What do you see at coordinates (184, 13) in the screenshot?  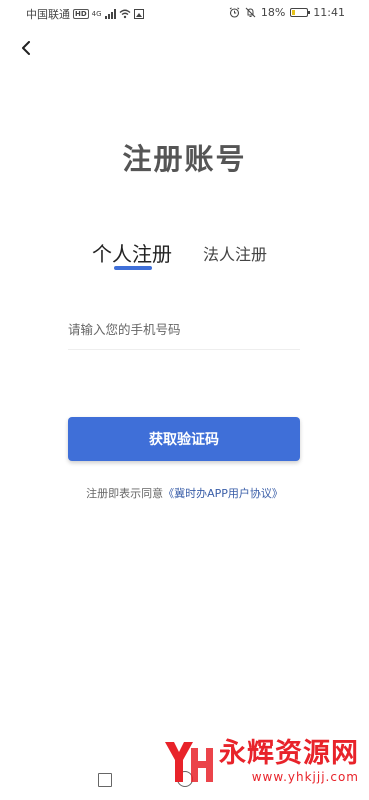 I see `status-bar: 中国联通 HD 4G 18% 11:41` at bounding box center [184, 13].